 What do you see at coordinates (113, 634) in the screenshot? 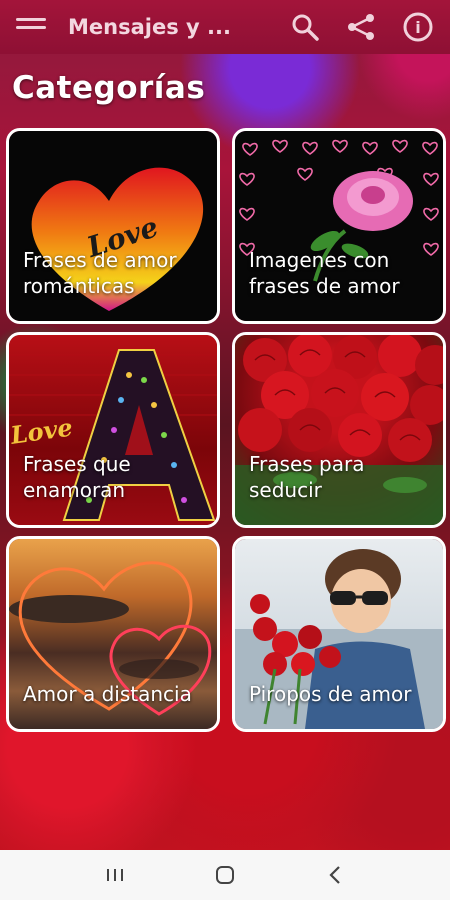
I see `category-card-amor-a-distancia: Amor a distancia` at bounding box center [113, 634].